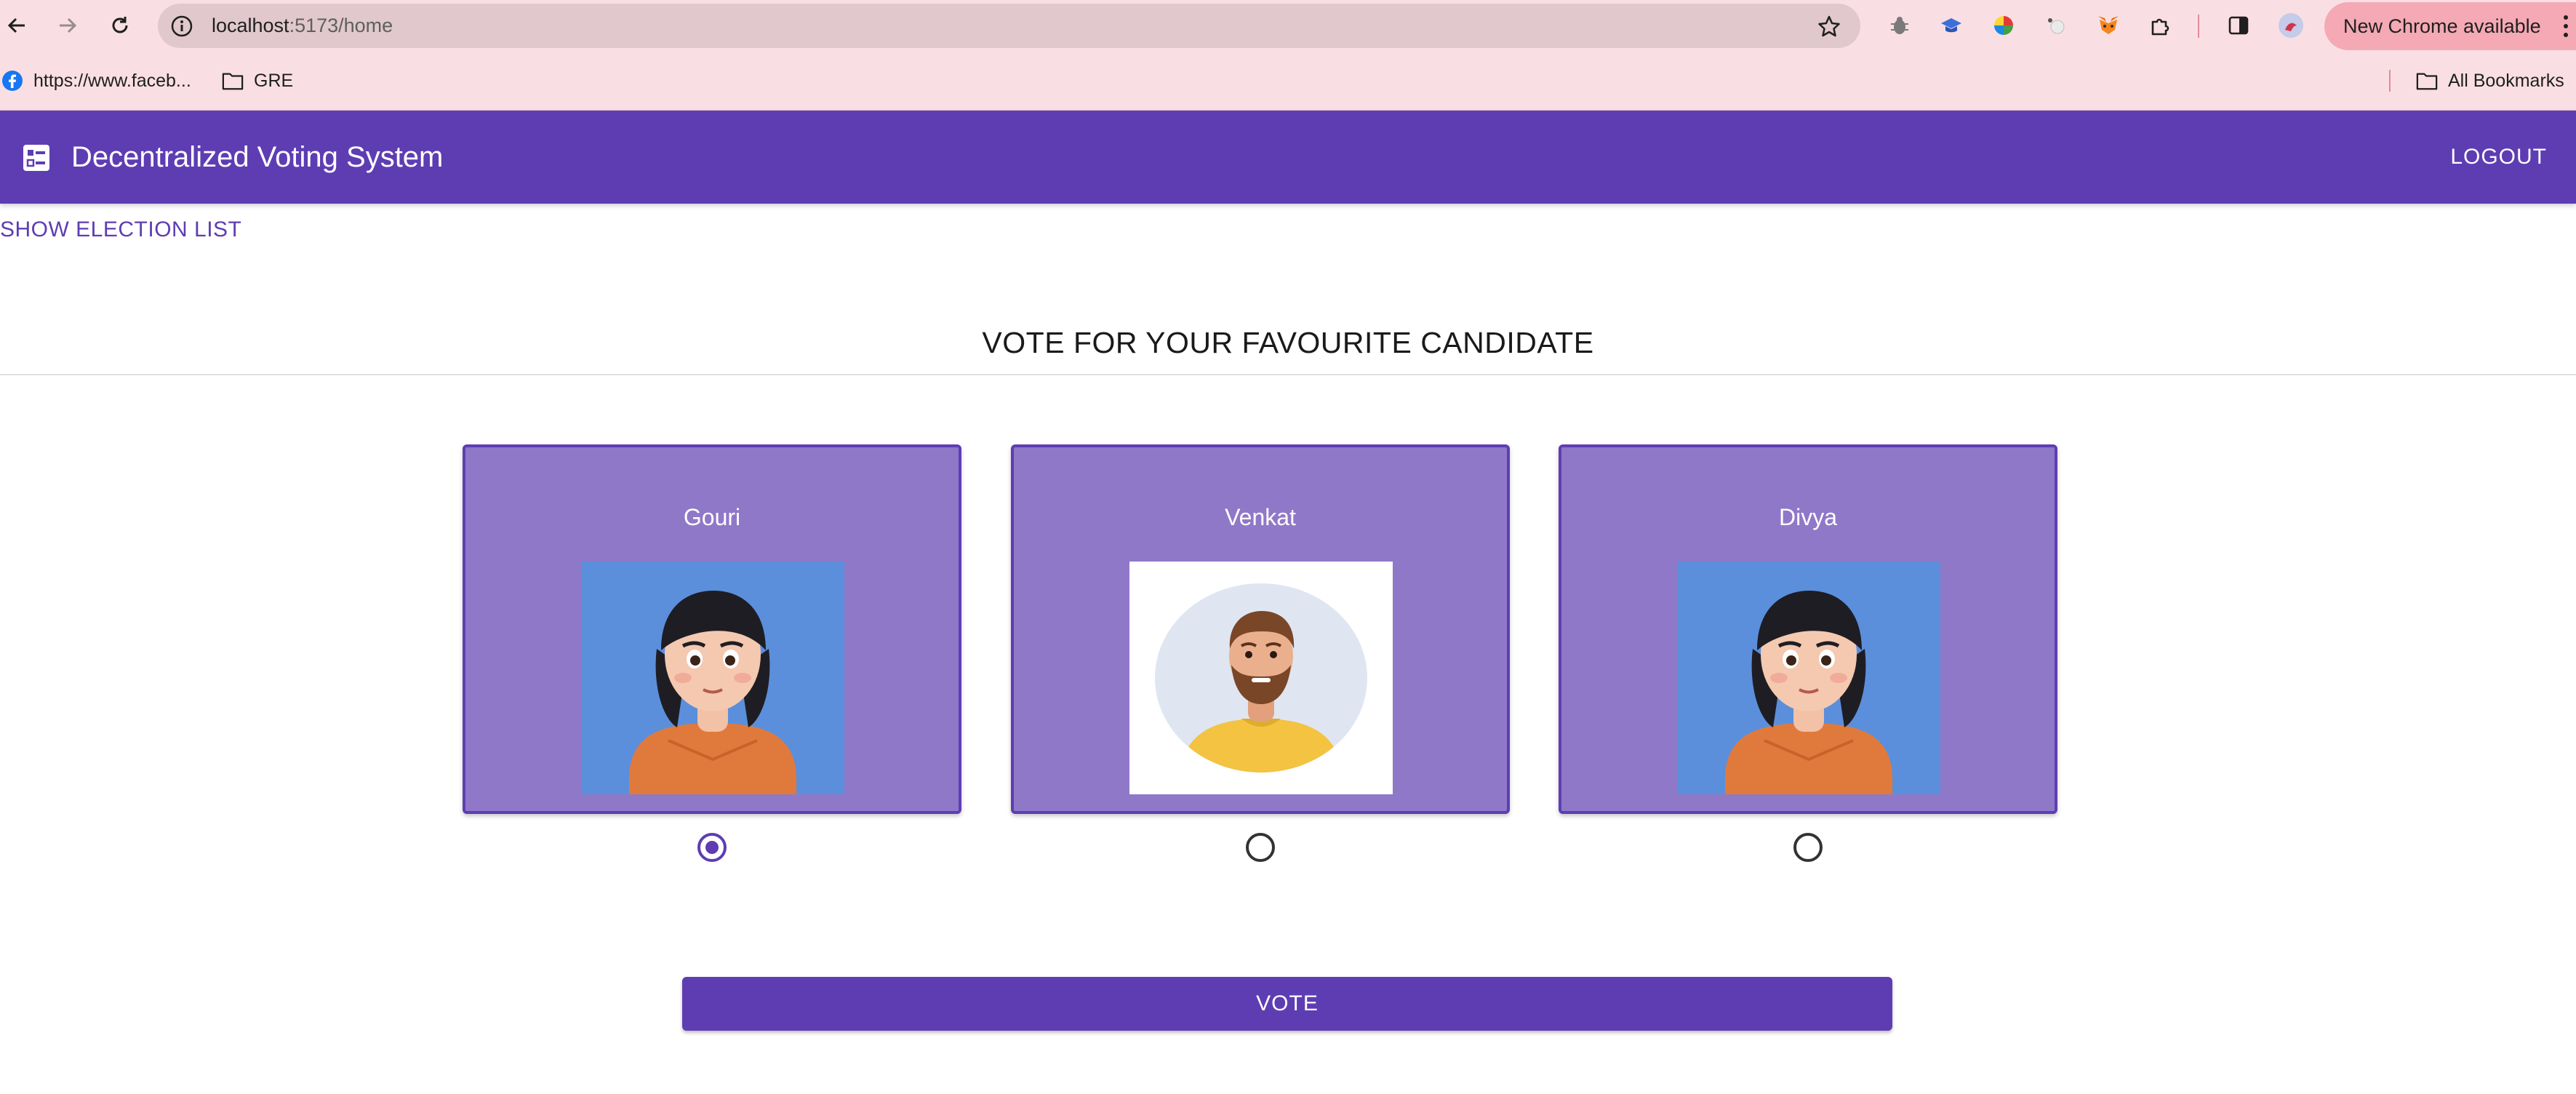 This screenshot has width=2576, height=1094. I want to click on address-url: localhost:5173/home, so click(302, 26).